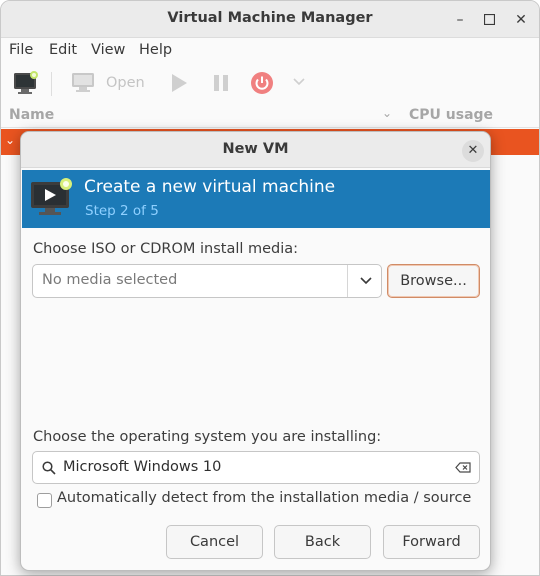  Describe the element at coordinates (431, 542) in the screenshot. I see `forward-button: Forward` at that location.